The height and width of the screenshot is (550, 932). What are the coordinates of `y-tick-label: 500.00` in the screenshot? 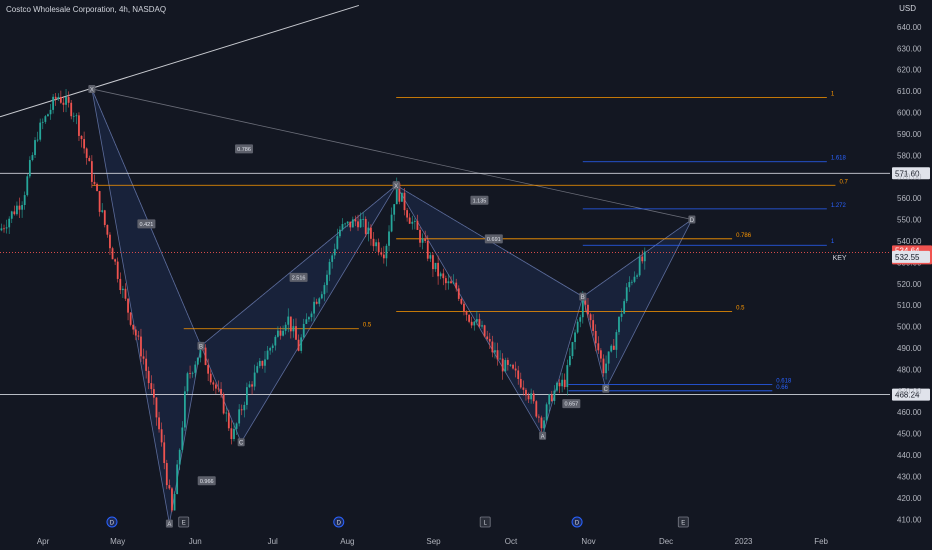 It's located at (909, 327).